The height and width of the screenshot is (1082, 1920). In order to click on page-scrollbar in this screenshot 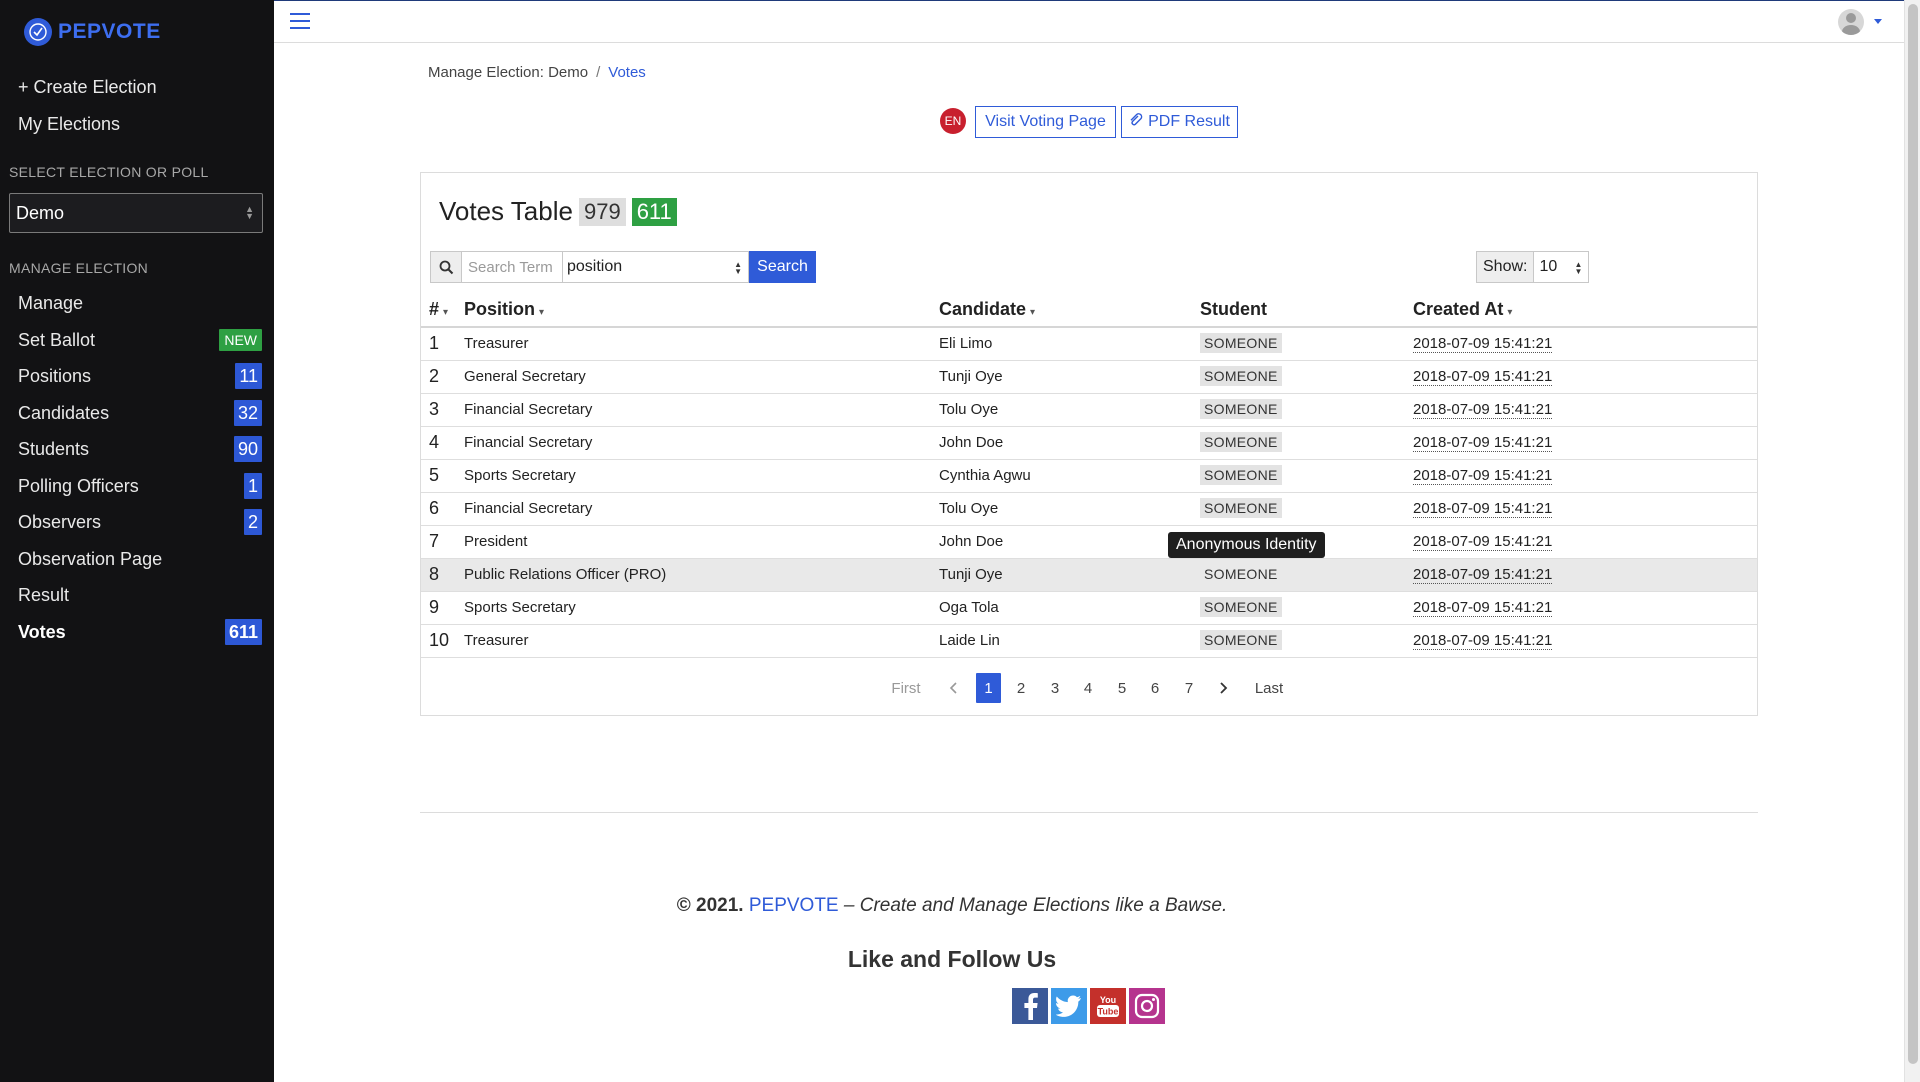, I will do `click(1912, 541)`.